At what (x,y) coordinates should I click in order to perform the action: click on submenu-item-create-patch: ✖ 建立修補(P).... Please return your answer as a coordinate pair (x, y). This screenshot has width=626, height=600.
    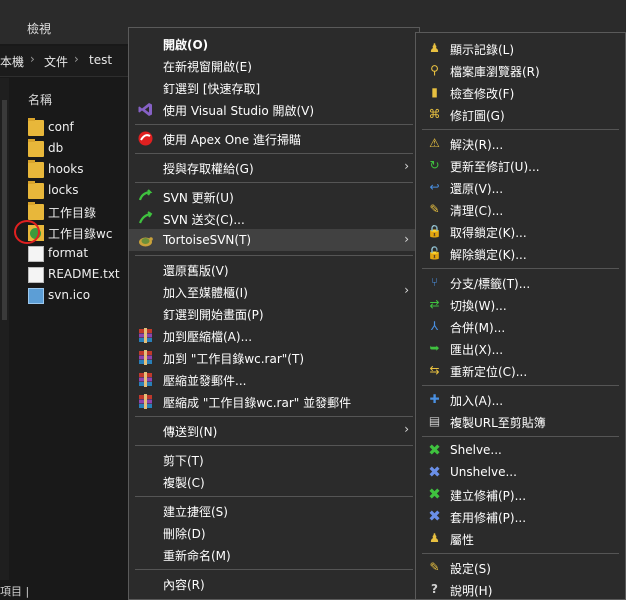
    Looking at the image, I should click on (520, 494).